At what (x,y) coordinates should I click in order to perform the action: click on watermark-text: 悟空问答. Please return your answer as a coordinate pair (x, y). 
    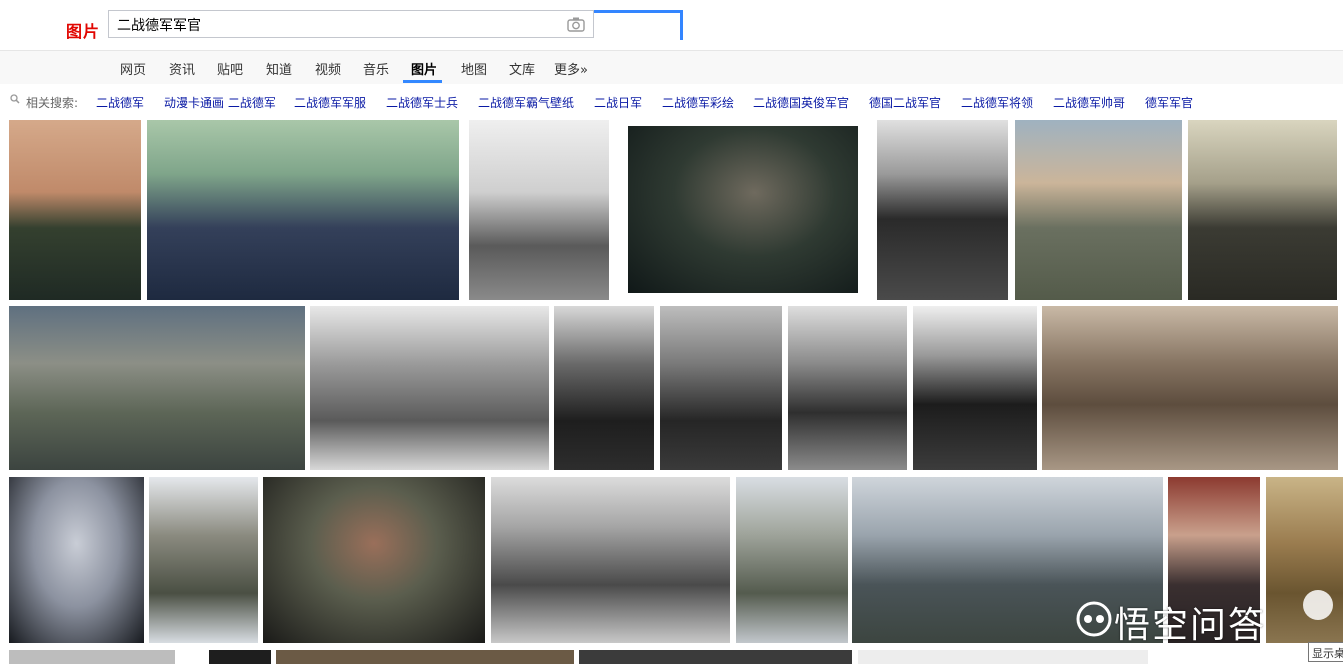
    Looking at the image, I should click on (1190, 625).